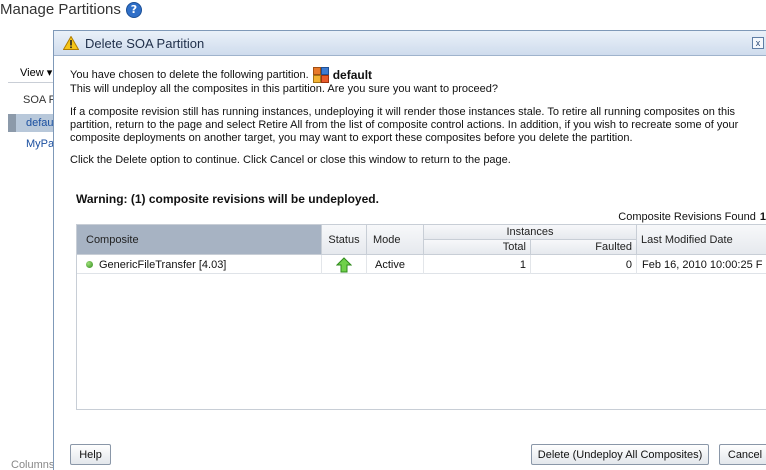 The width and height of the screenshot is (766, 470). Describe the element at coordinates (40, 123) in the screenshot. I see `partition-link-default: defau` at that location.